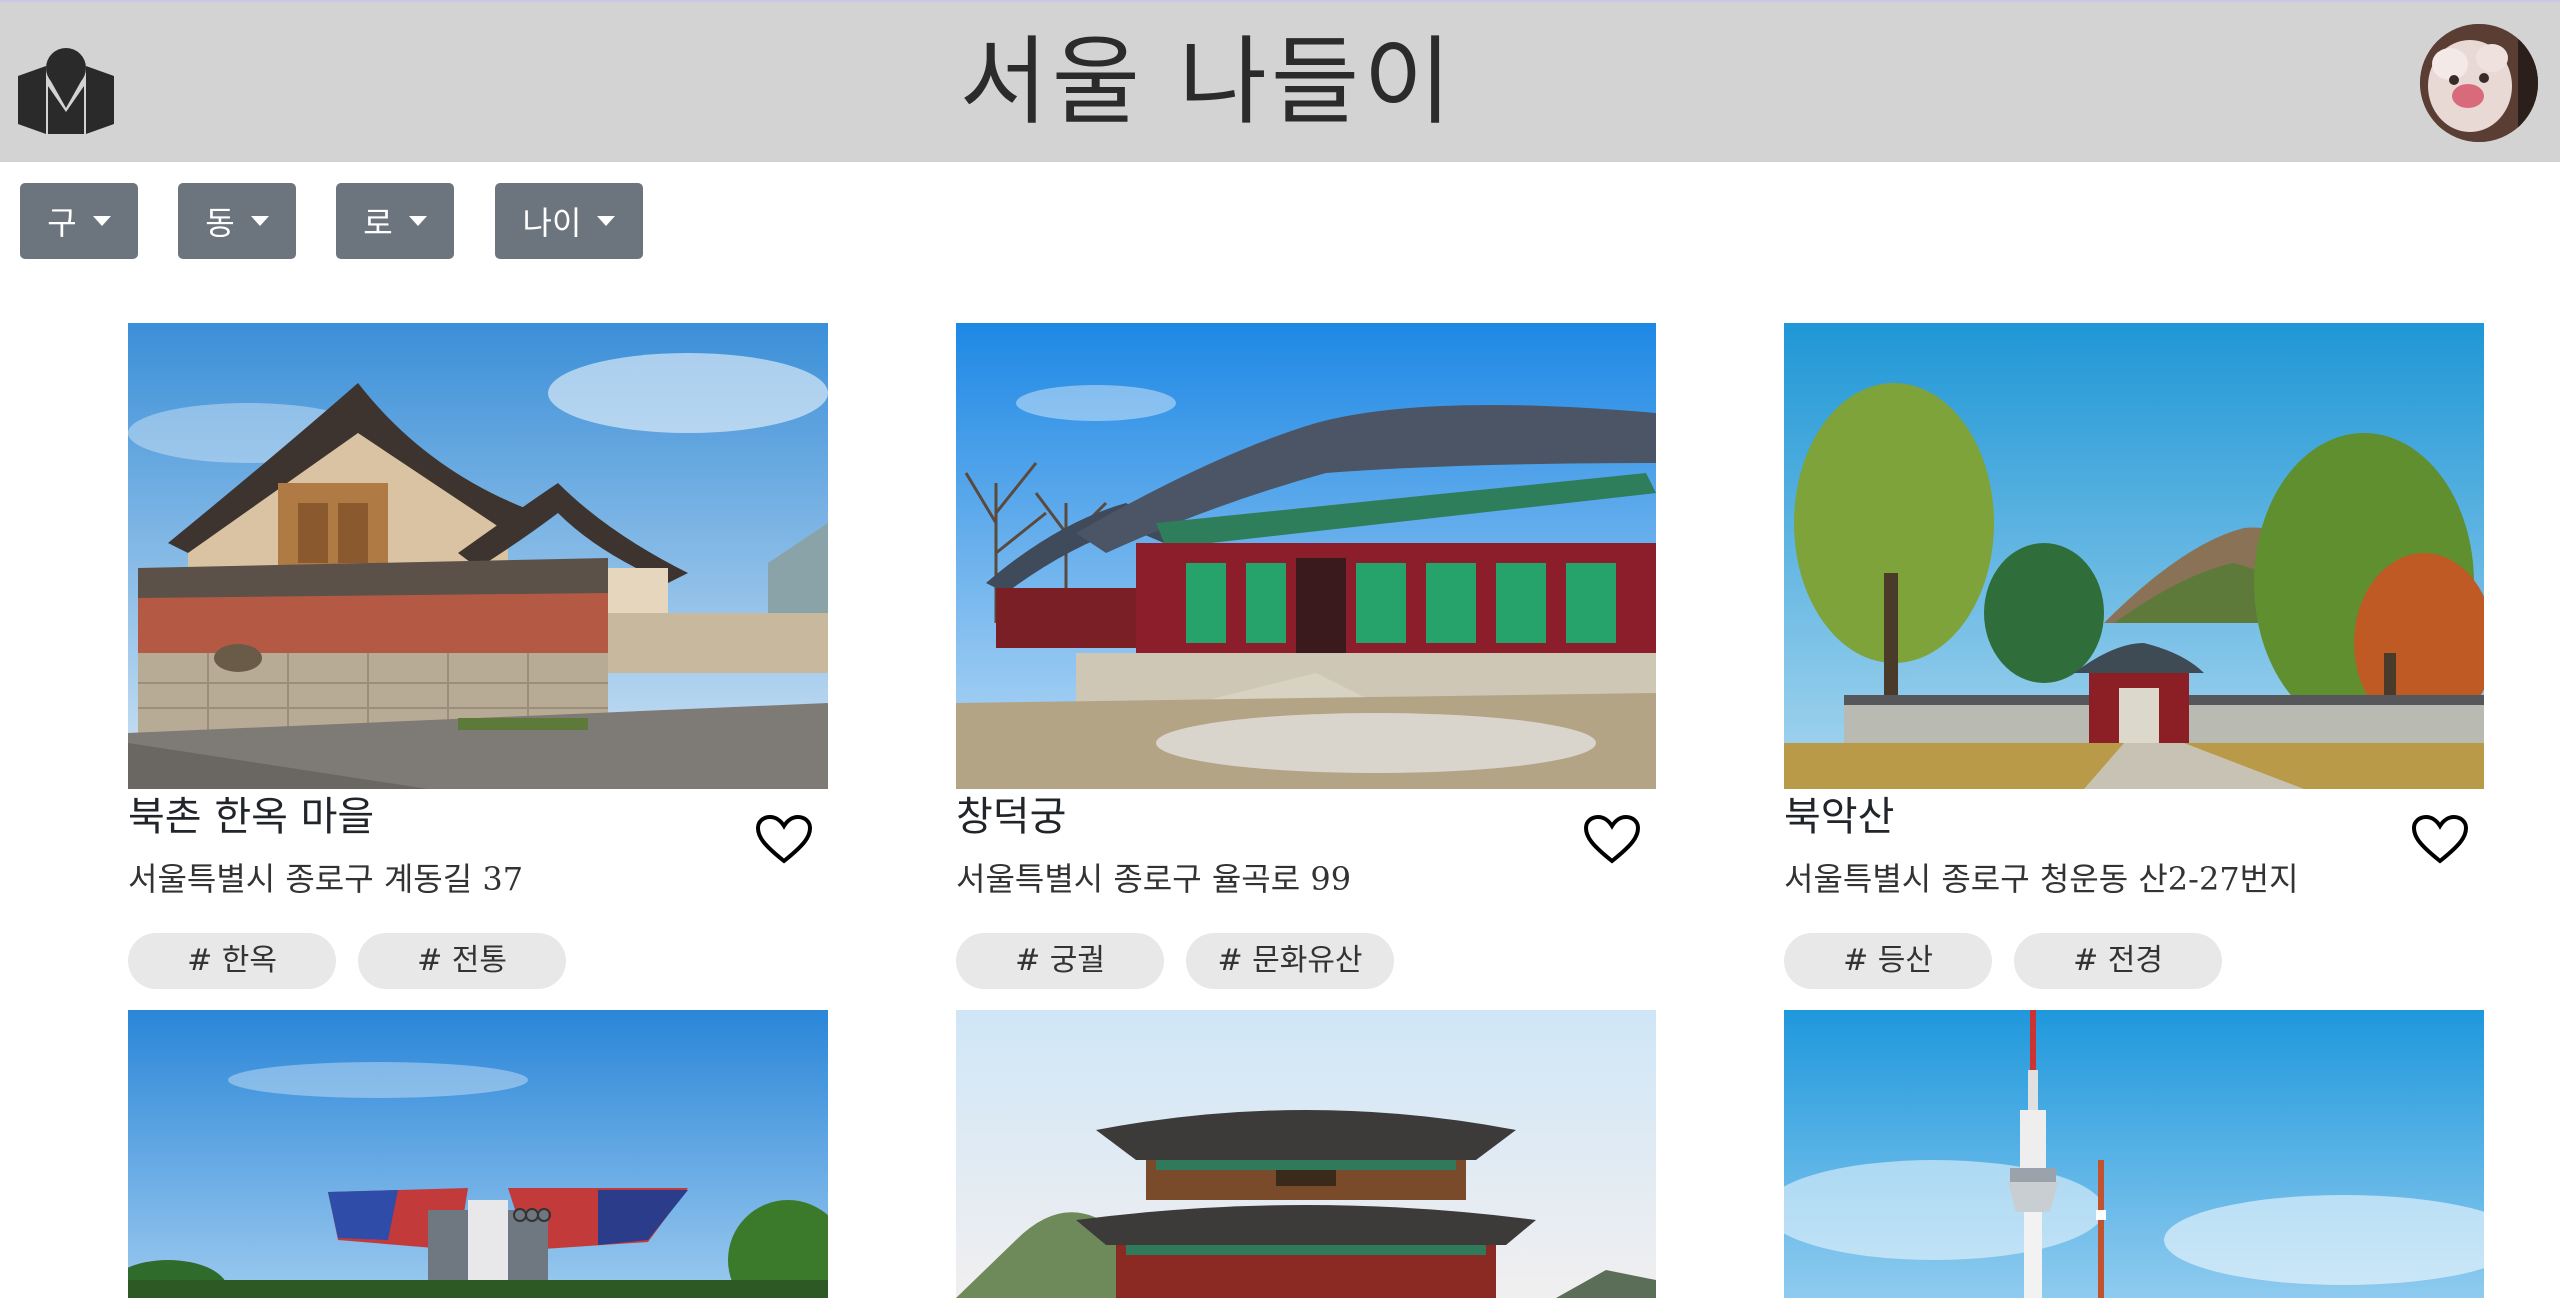 The height and width of the screenshot is (1298, 2560). I want to click on filter-label: 나이, so click(552, 223).